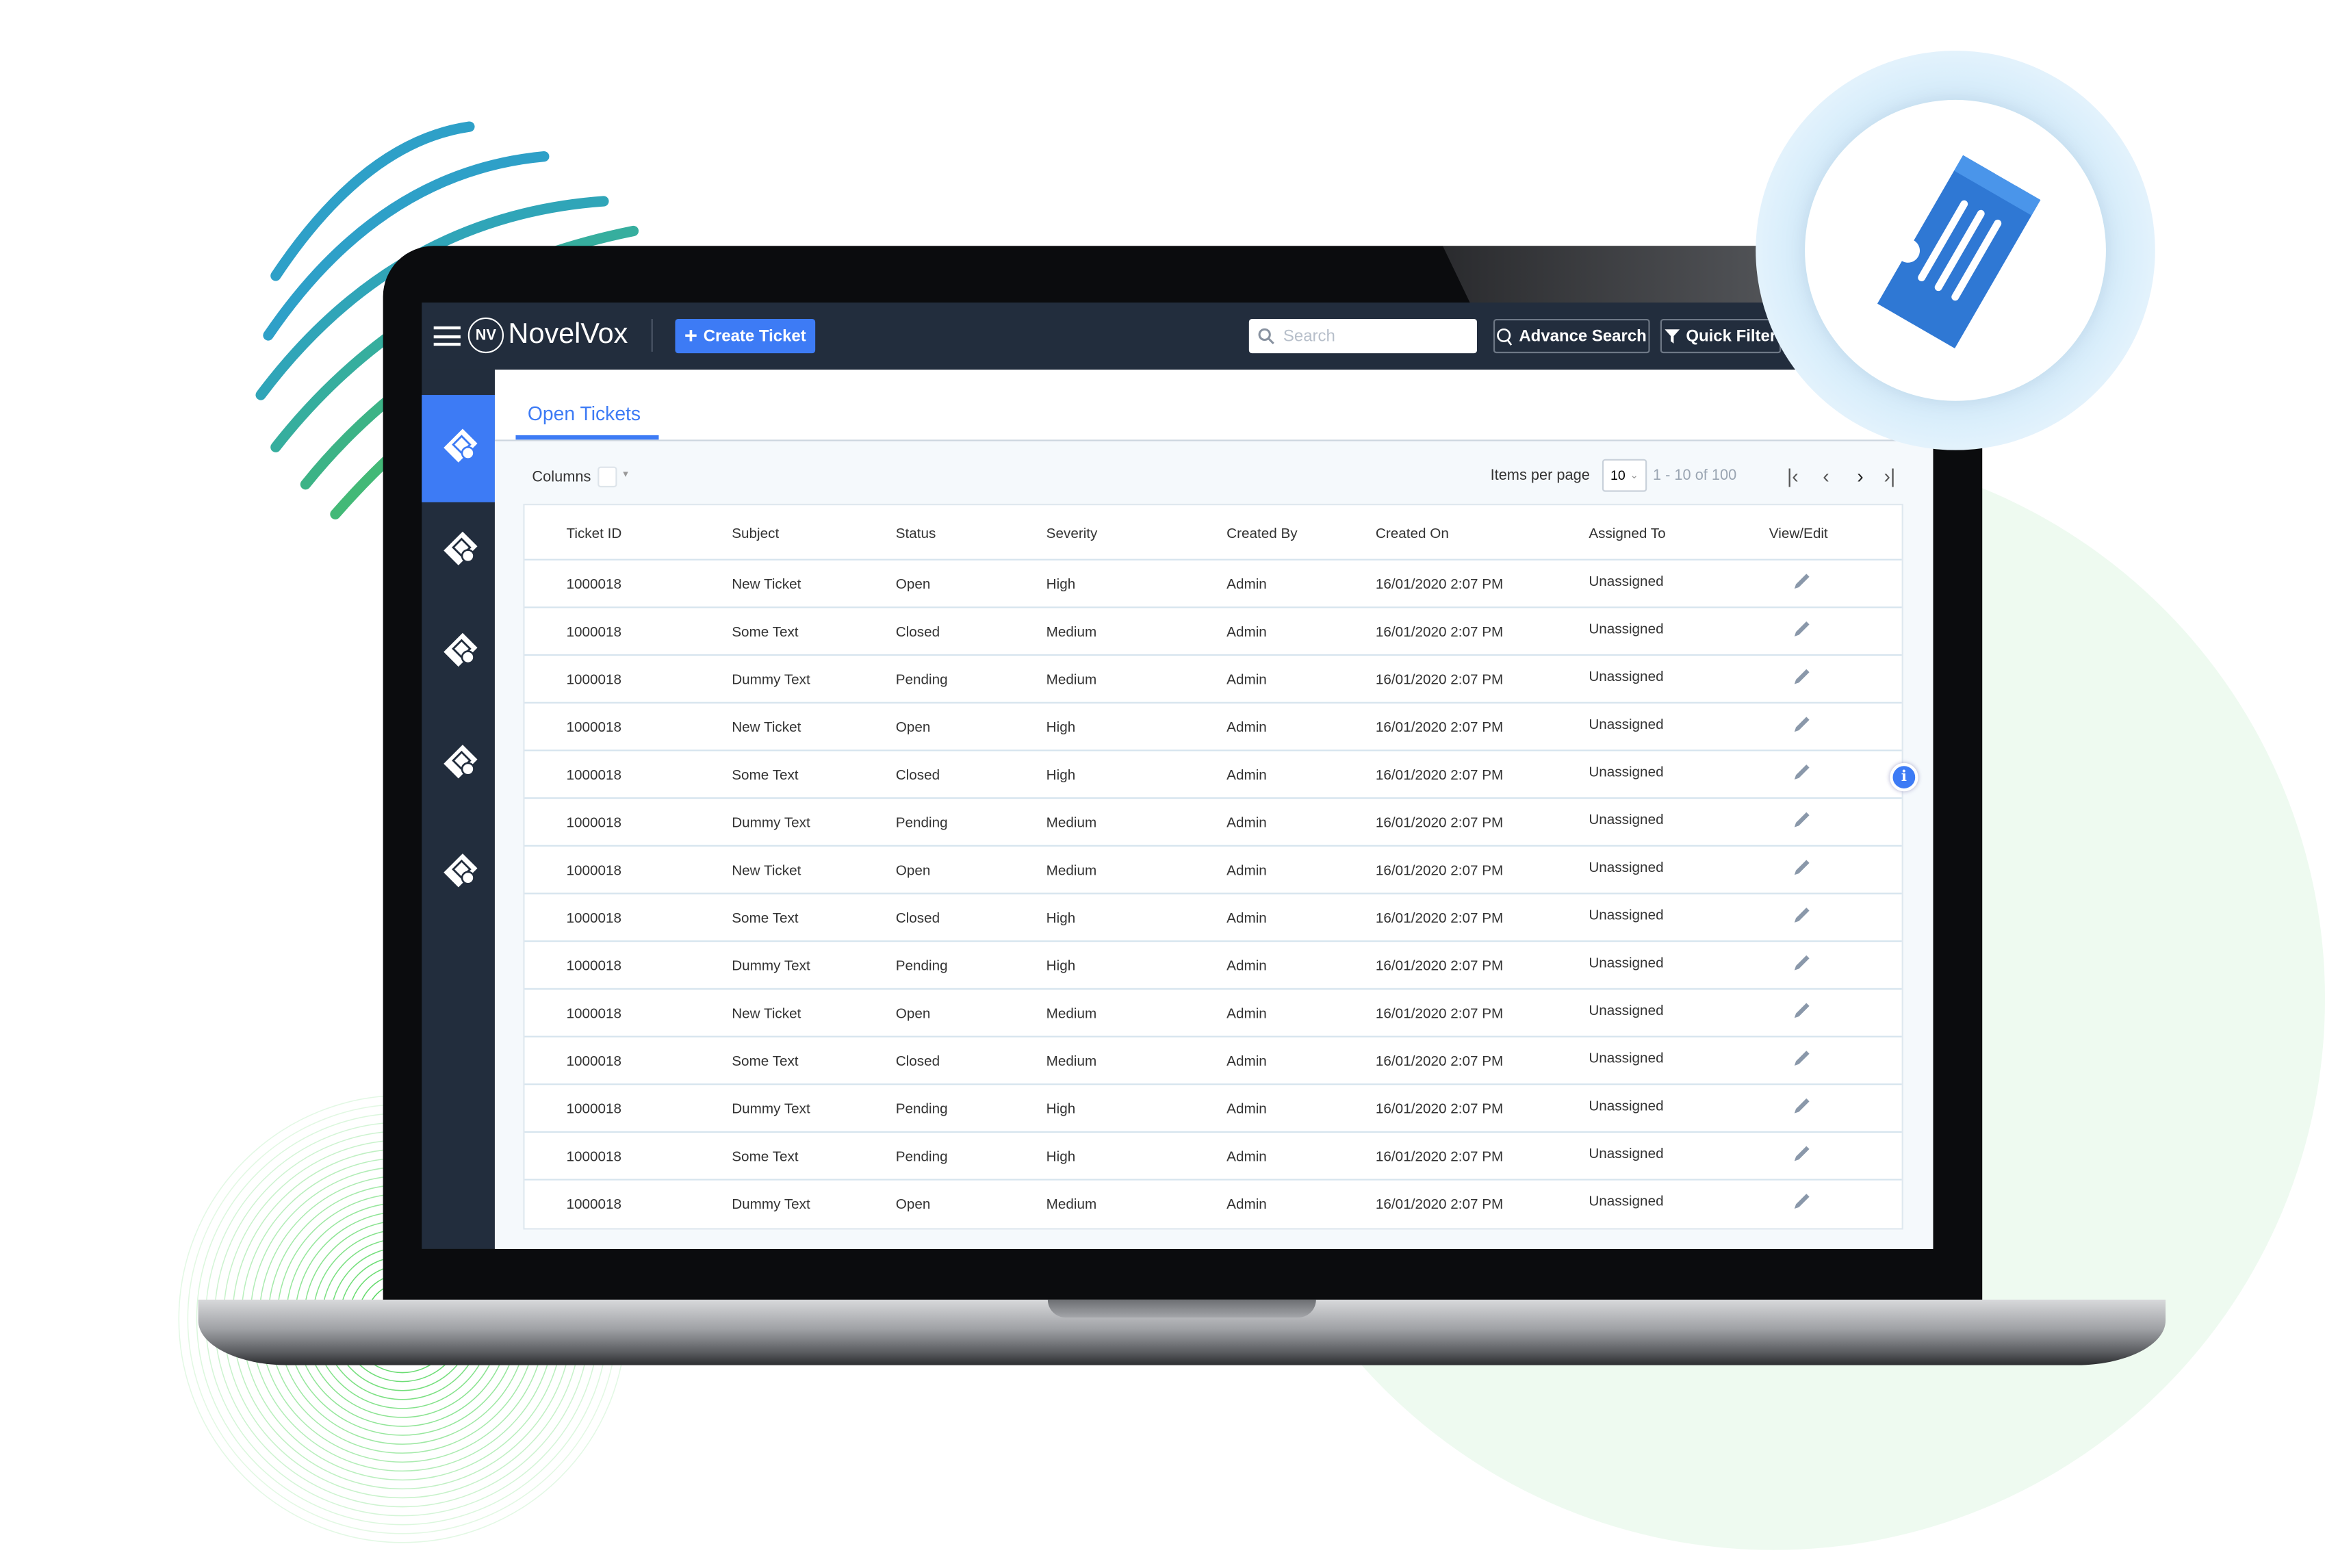 The height and width of the screenshot is (1568, 2325). Describe the element at coordinates (1505, 336) in the screenshot. I see `advance-search-icon` at that location.